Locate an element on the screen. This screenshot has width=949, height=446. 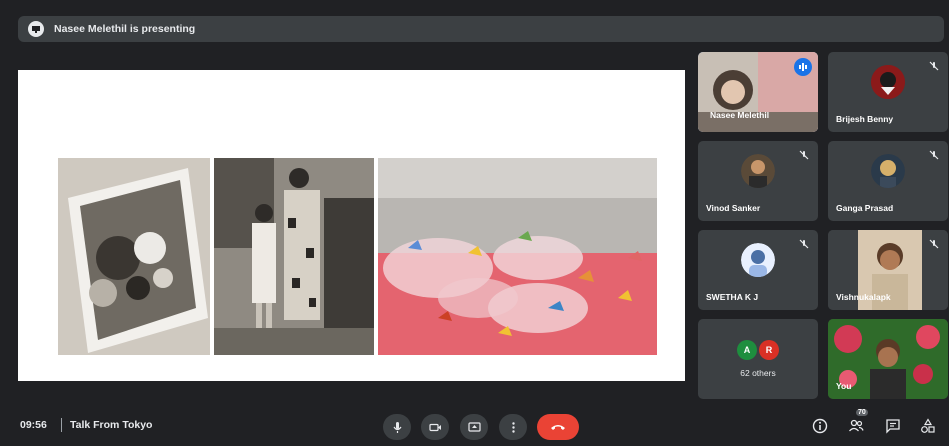
participant-tile: Brijesh Benny is located at coordinates (888, 92).